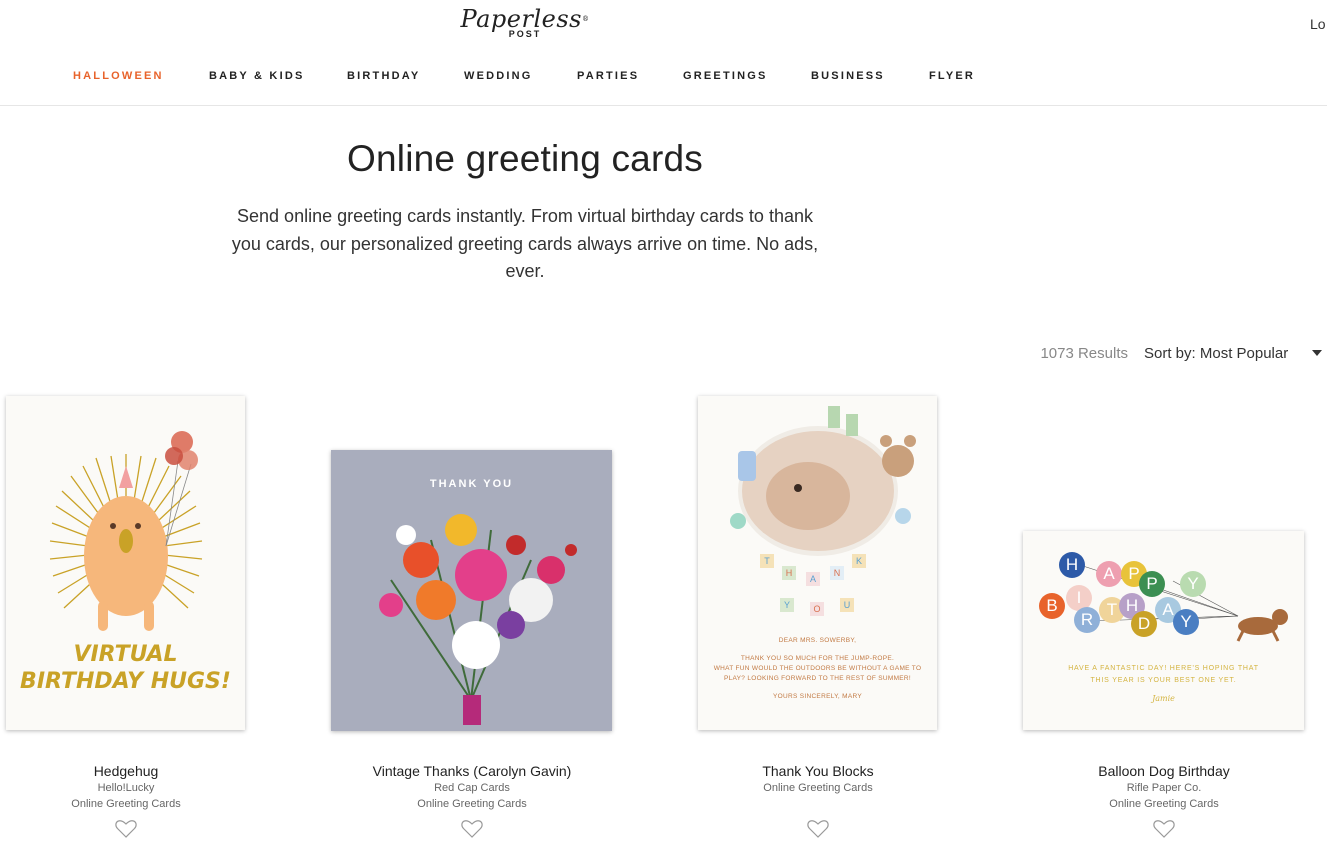 This screenshot has height=854, width=1327. I want to click on card-art-text: THANK YOU, so click(471, 484).